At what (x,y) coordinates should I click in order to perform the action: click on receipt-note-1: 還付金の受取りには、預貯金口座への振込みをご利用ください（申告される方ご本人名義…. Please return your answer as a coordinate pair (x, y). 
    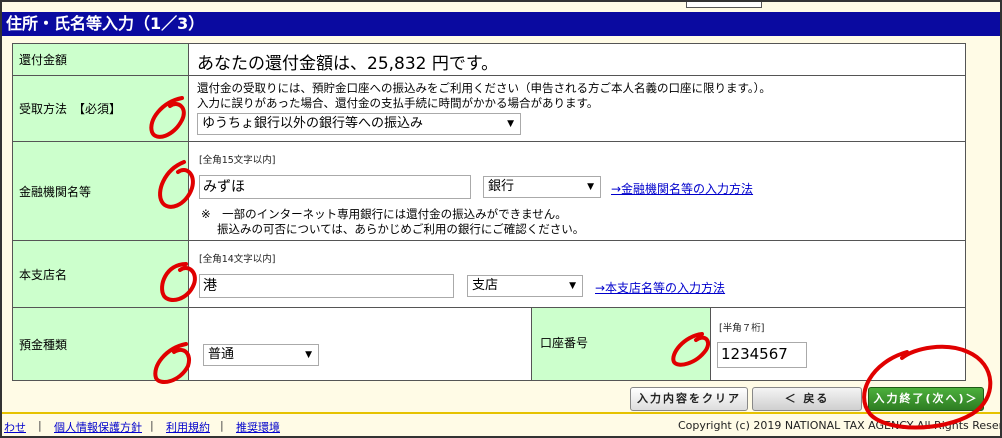
    Looking at the image, I should click on (484, 88).